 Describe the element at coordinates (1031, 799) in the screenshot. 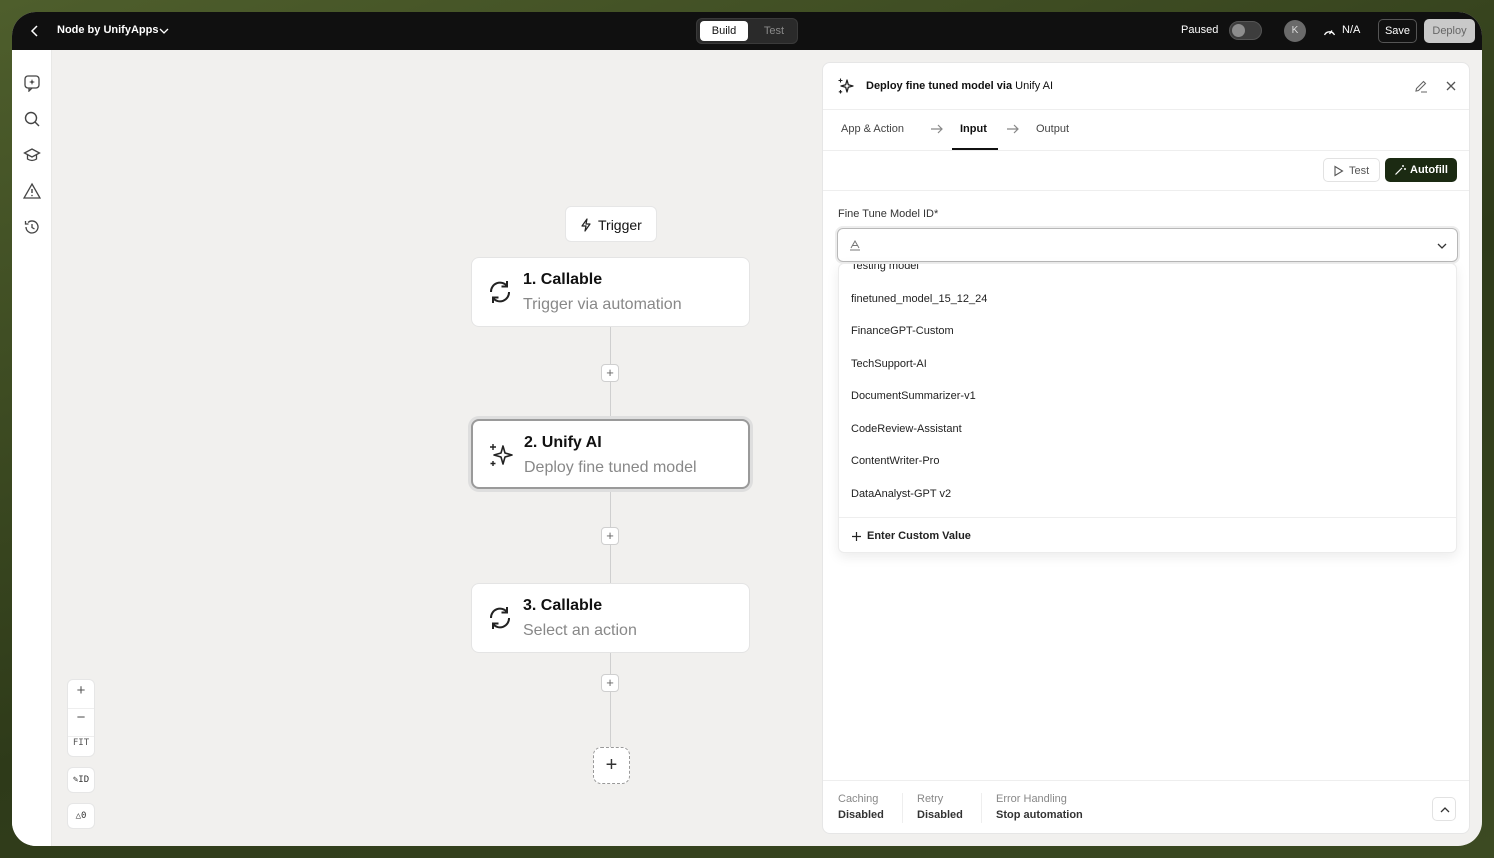

I see `setting-label: Error Handling` at that location.